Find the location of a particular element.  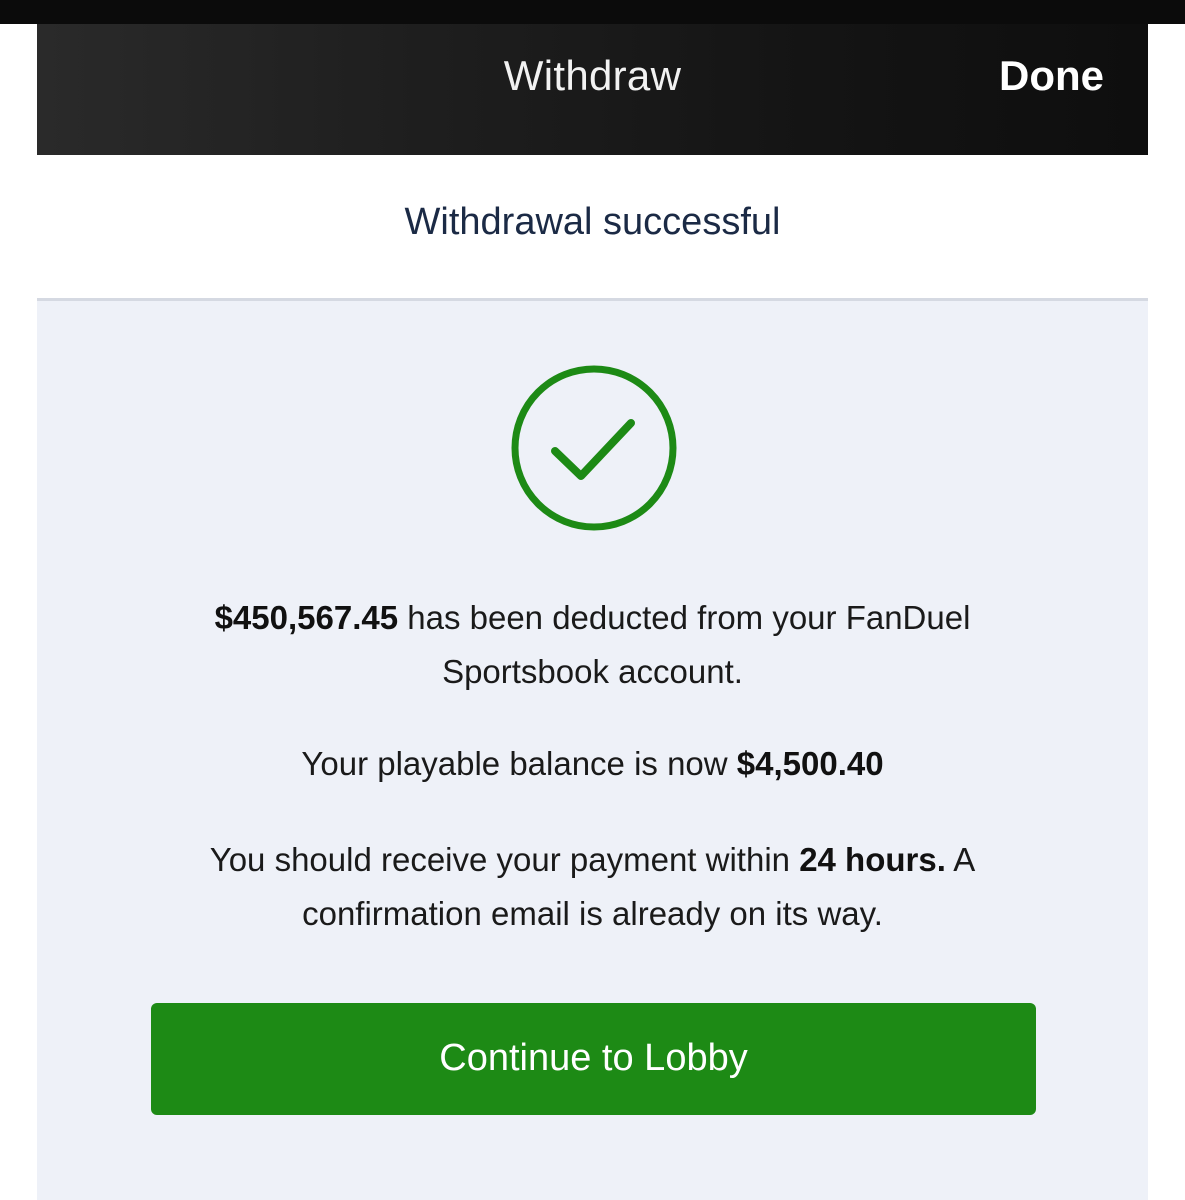

withdrawal-amount: $450,567.45 is located at coordinates (306, 617).